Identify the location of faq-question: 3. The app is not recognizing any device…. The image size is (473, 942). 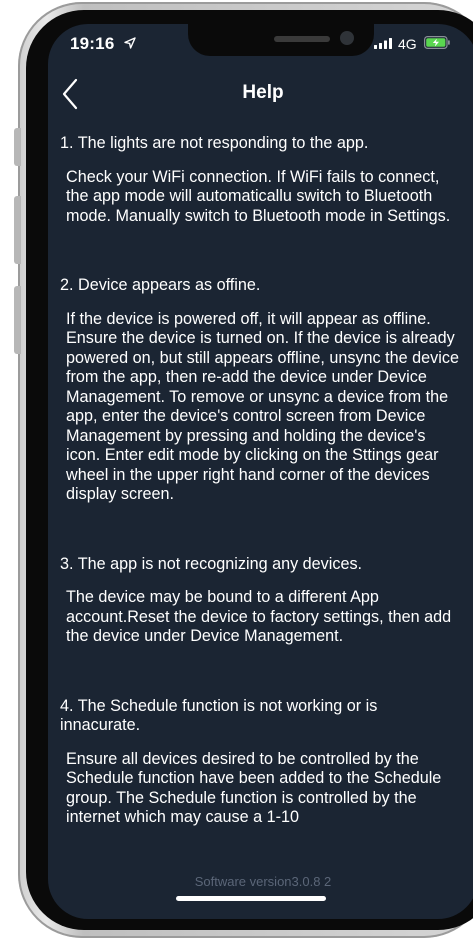
(211, 563).